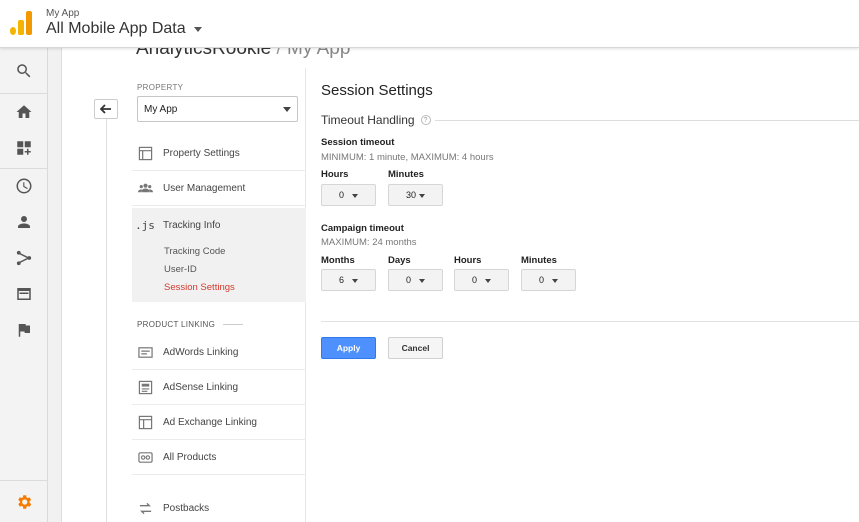  I want to click on audience-person-icon, so click(24, 222).